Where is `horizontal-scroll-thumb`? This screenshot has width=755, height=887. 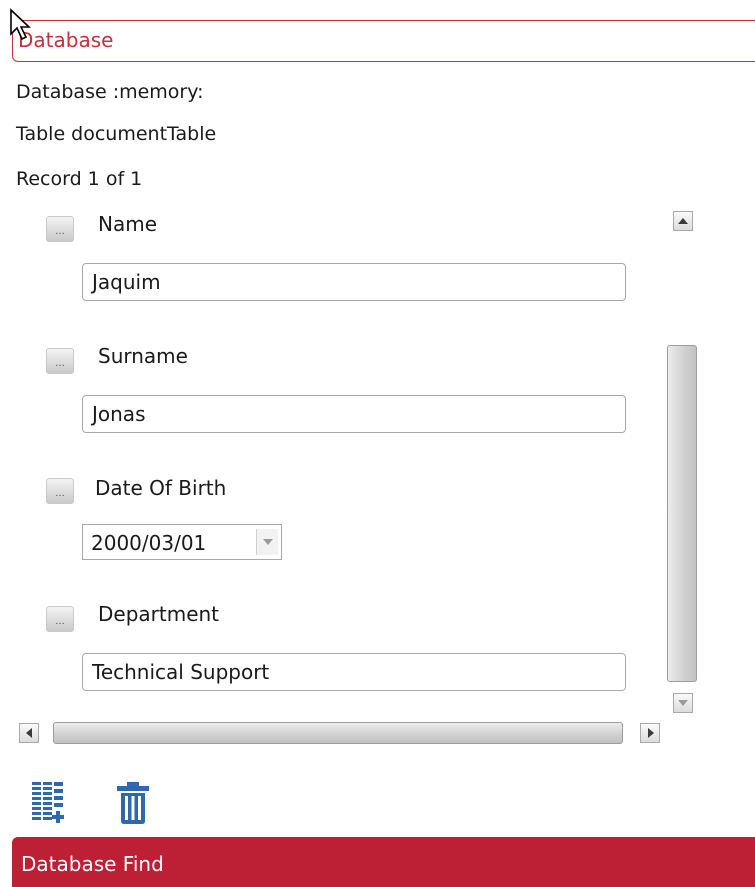 horizontal-scroll-thumb is located at coordinates (338, 733).